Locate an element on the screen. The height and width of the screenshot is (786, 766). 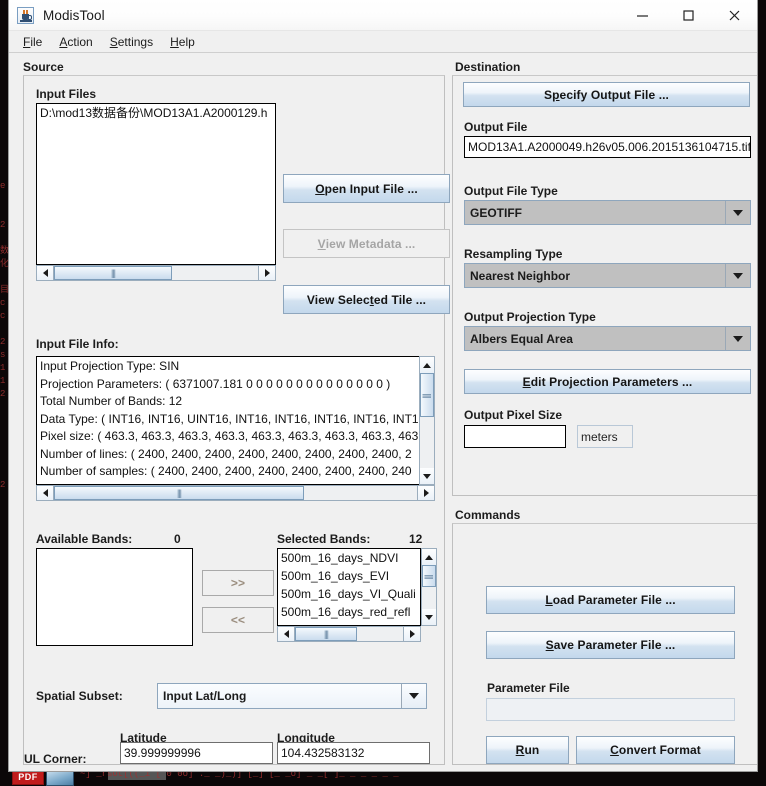
move-right-button: >> is located at coordinates (238, 583).